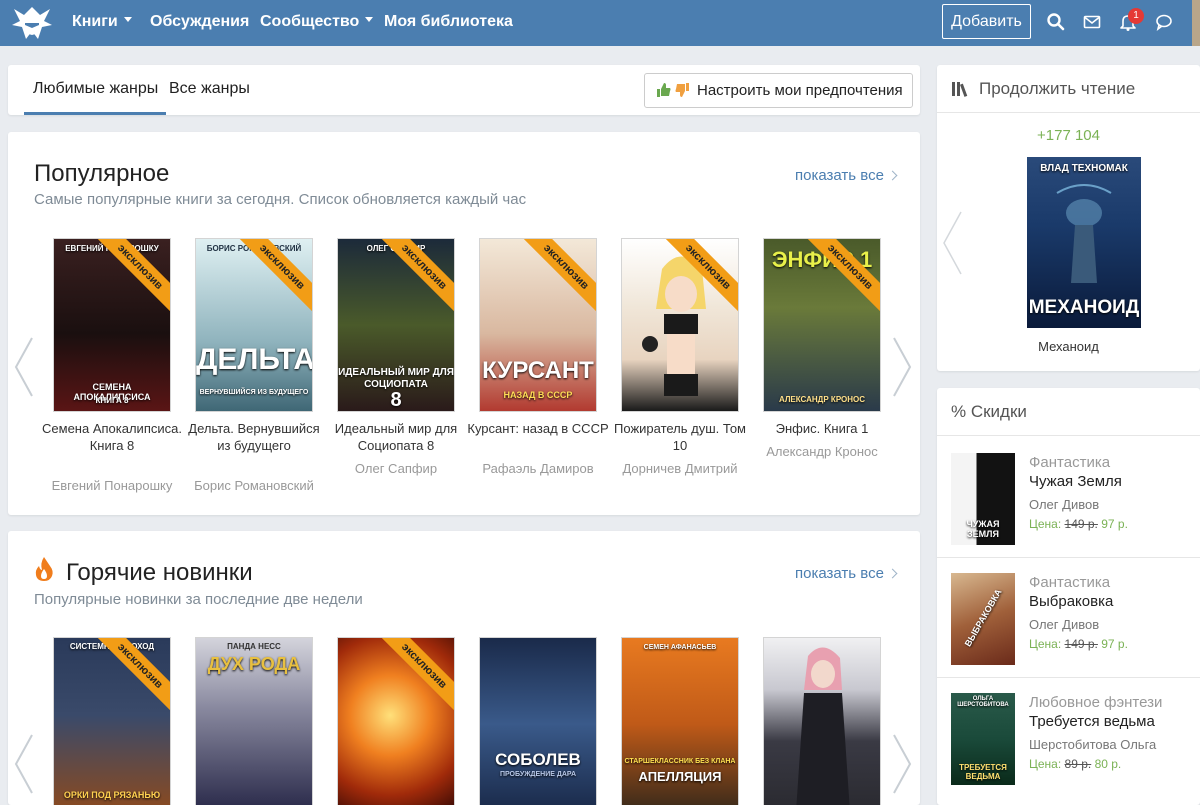 This screenshot has width=1200, height=805. I want to click on discount-title: Требуется ведьма, so click(1092, 721).